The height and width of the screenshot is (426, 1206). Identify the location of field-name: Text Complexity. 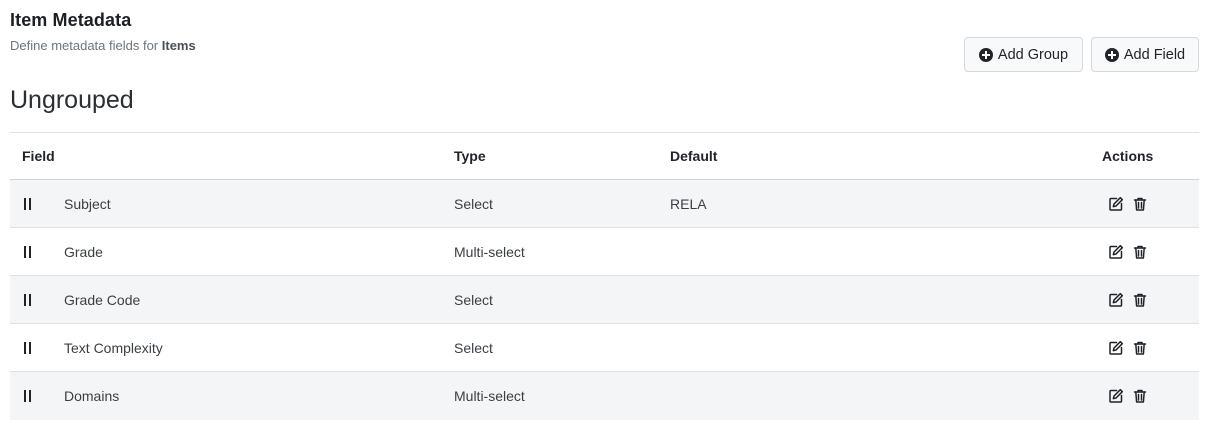
(113, 347).